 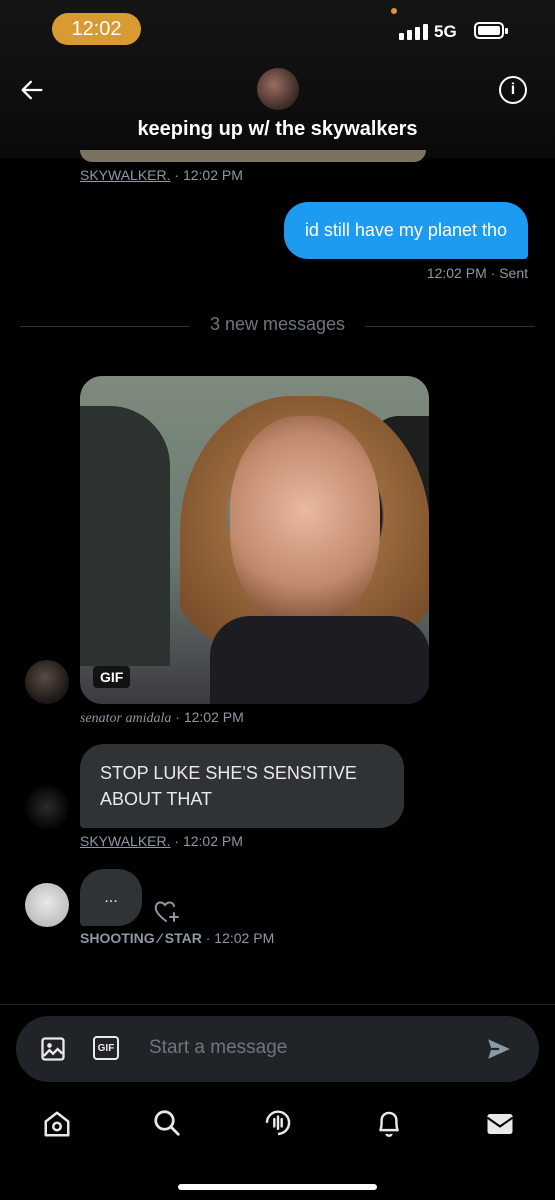 I want to click on status-time: 12:02, so click(x=96, y=29).